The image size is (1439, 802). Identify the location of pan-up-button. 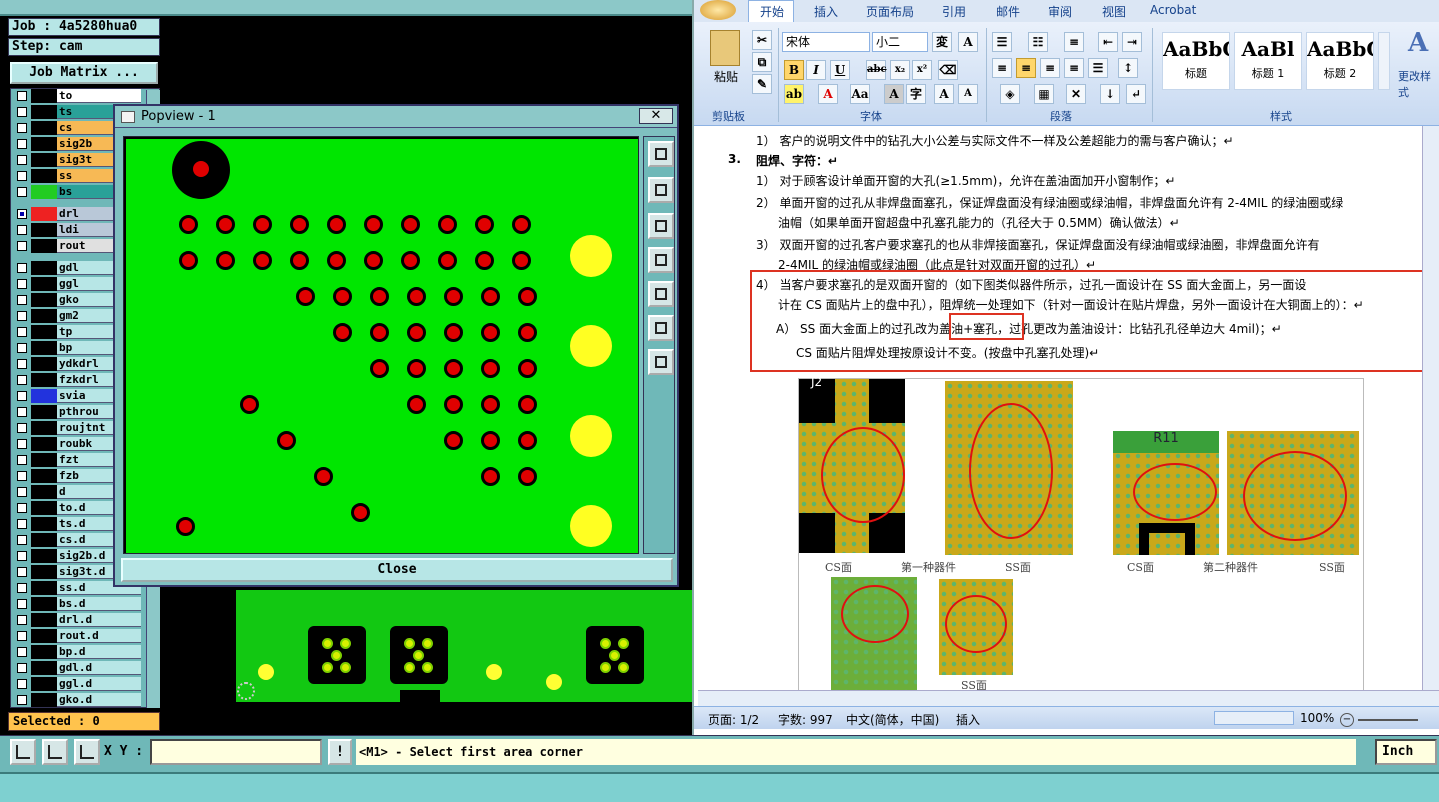
(661, 190).